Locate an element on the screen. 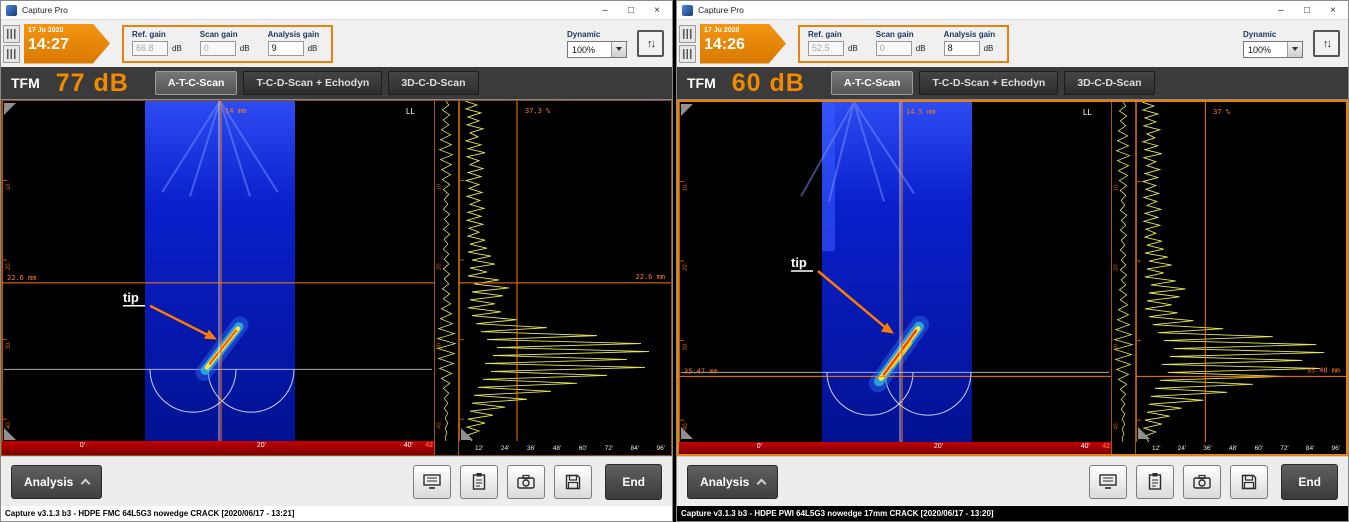  amplitude-panel: 37 % 35.48 mm is located at coordinates (1241, 272).